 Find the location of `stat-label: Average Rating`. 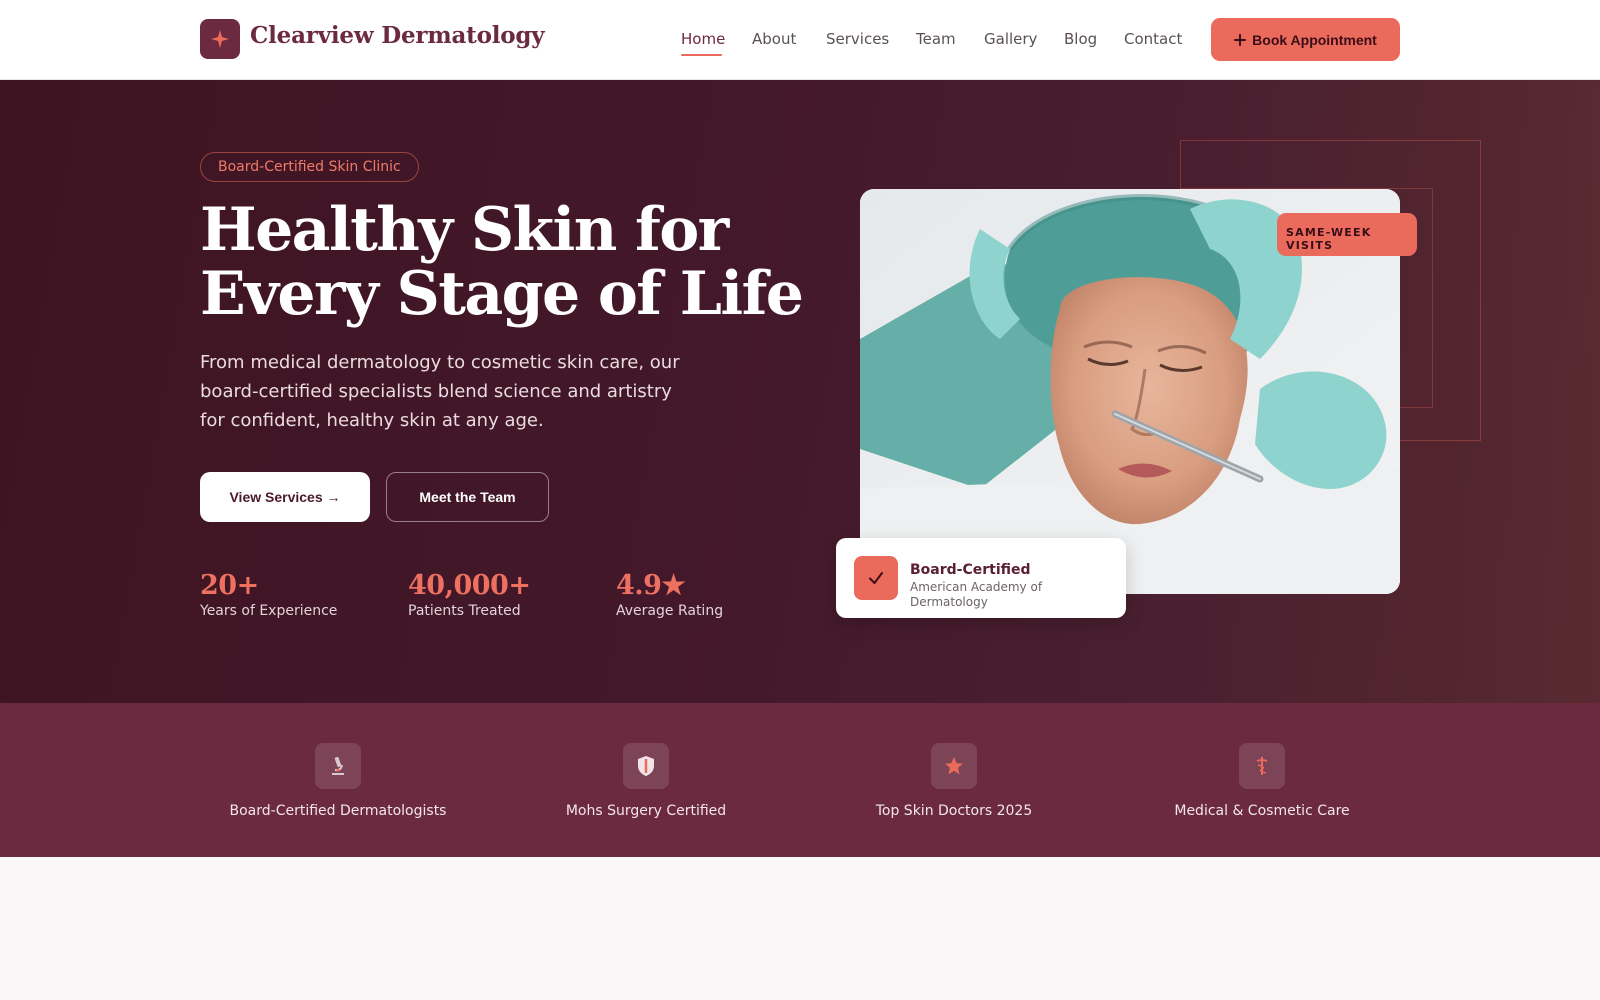

stat-label: Average Rating is located at coordinates (670, 611).